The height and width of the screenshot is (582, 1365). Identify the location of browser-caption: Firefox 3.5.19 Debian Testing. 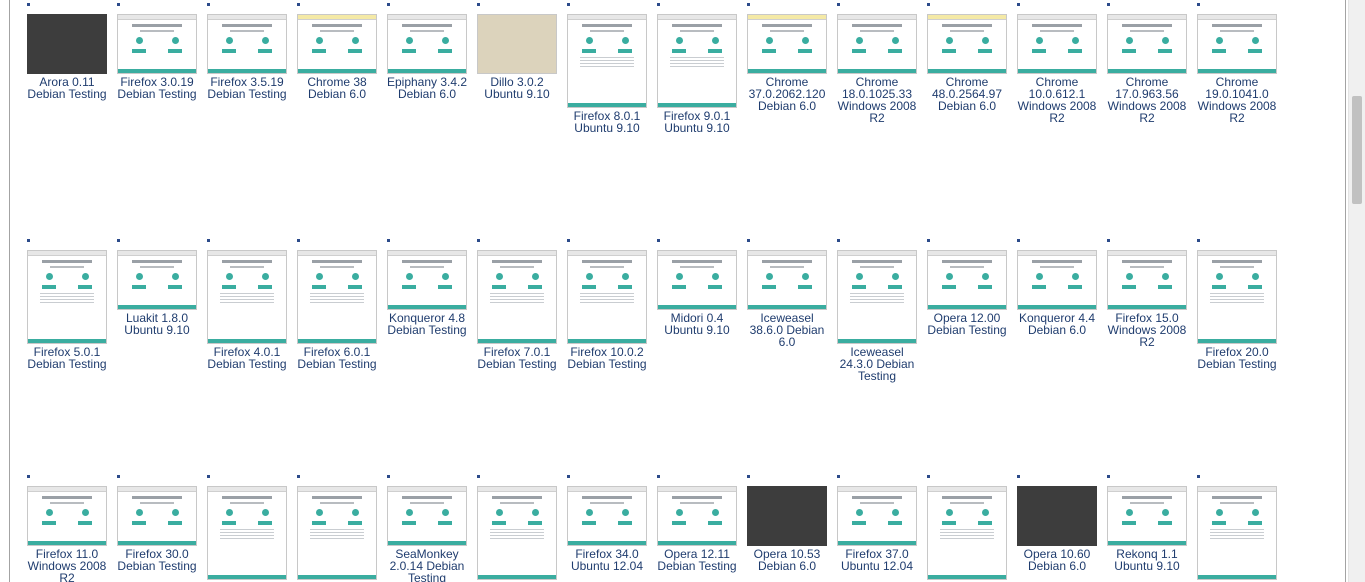
(247, 88).